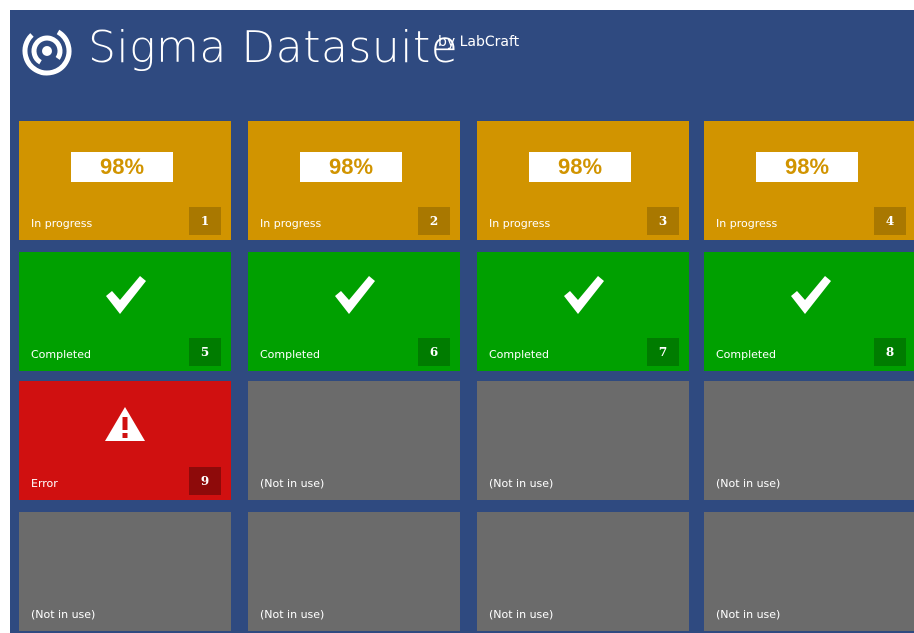 This screenshot has width=914, height=633. Describe the element at coordinates (205, 221) in the screenshot. I see `tile-number-badge: 1` at that location.